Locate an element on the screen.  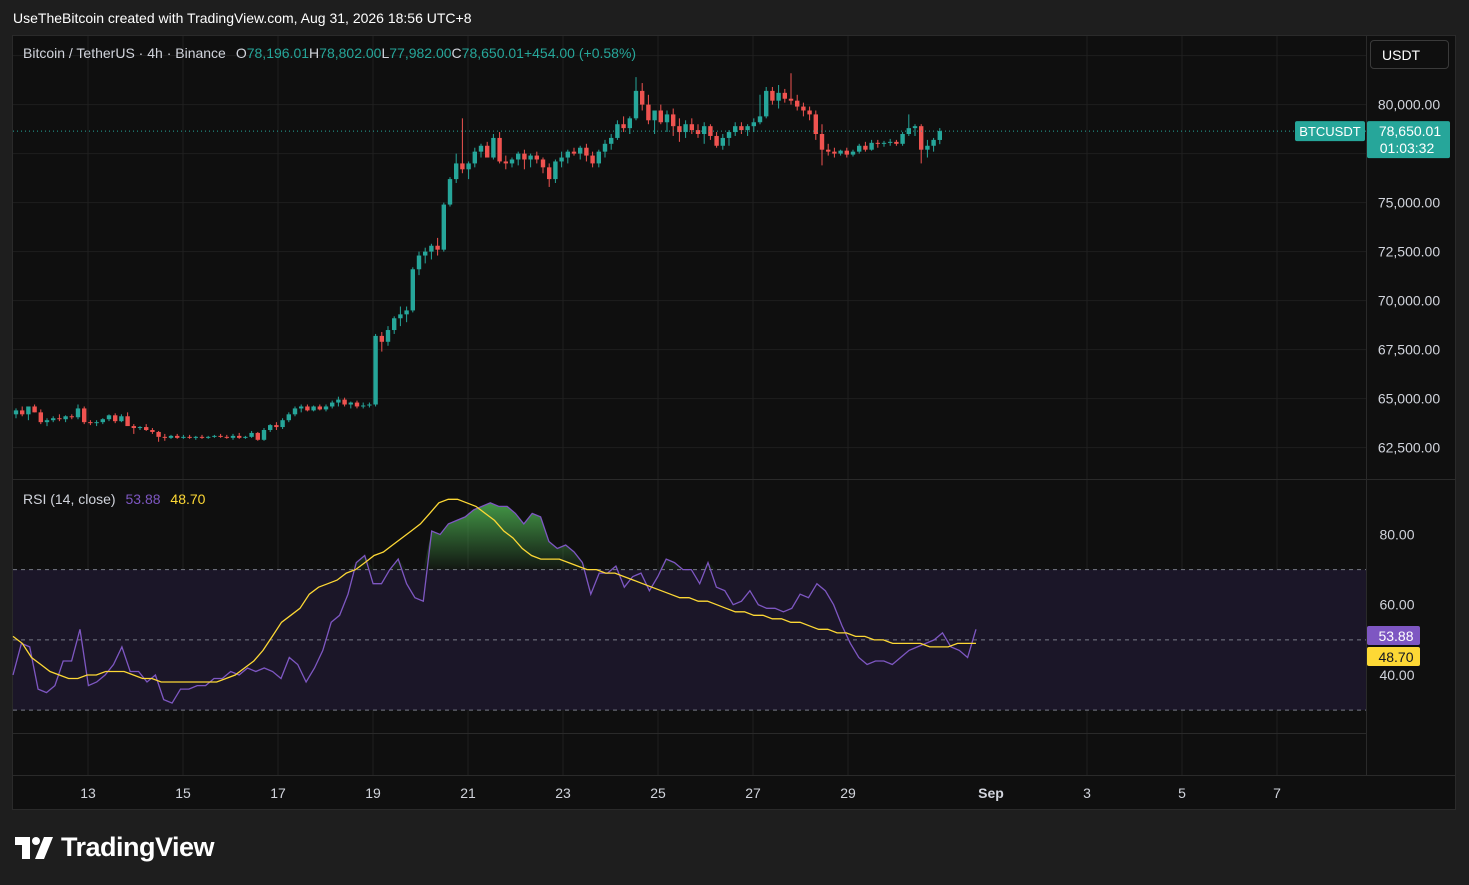
time-tick-label: 3 is located at coordinates (1087, 793).